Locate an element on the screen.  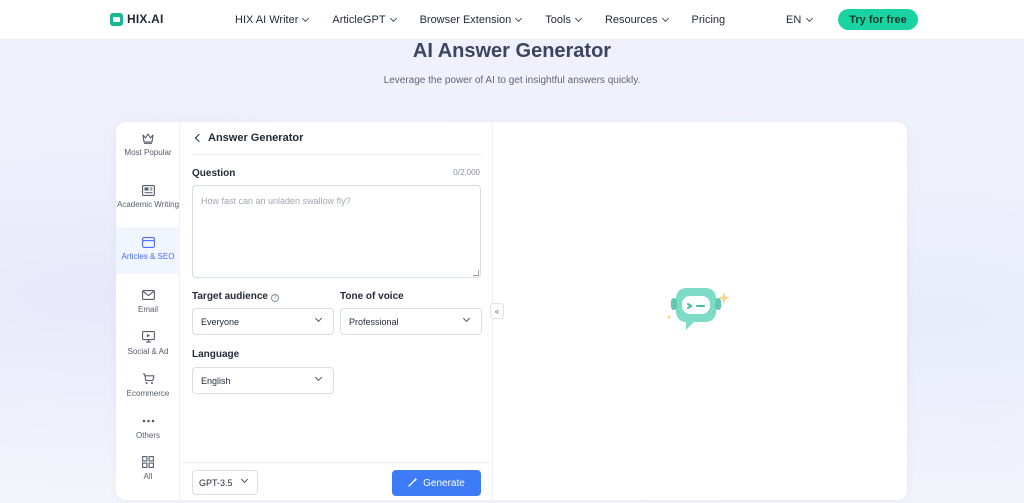
nav-item-label: ArticleGPT is located at coordinates (359, 20).